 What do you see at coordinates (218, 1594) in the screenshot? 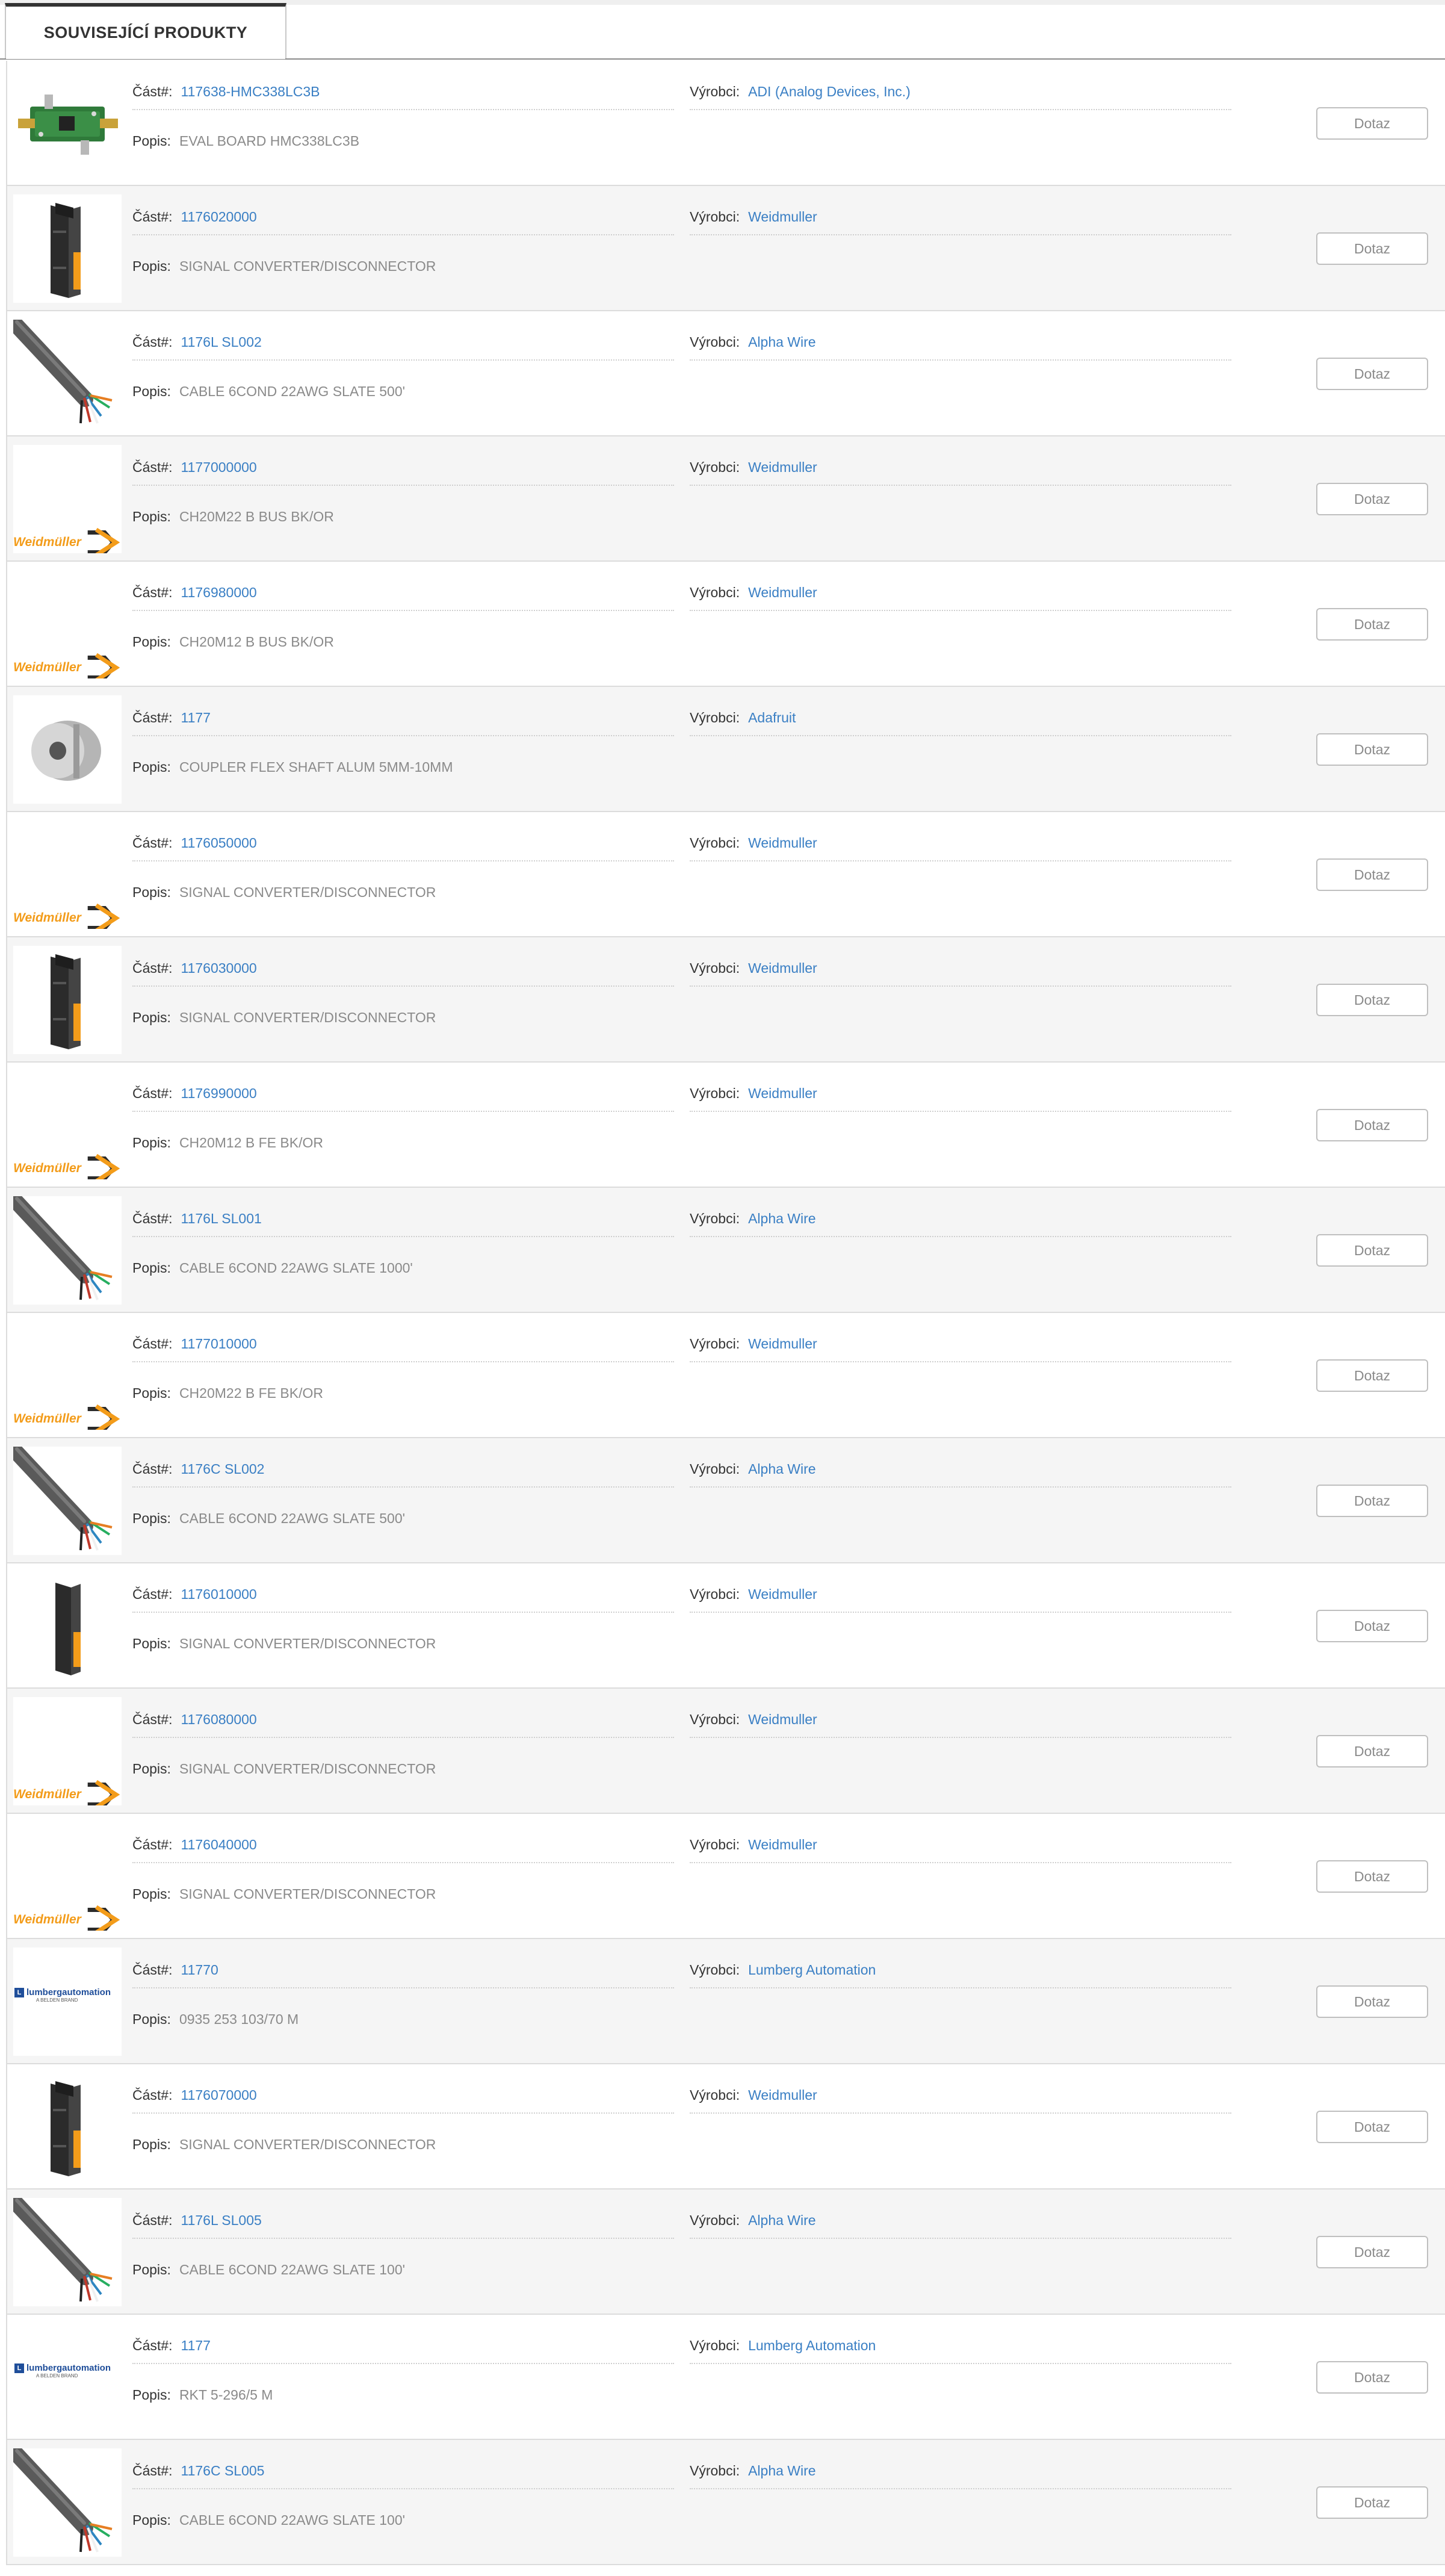
I see `part-number-link: 1176010000` at bounding box center [218, 1594].